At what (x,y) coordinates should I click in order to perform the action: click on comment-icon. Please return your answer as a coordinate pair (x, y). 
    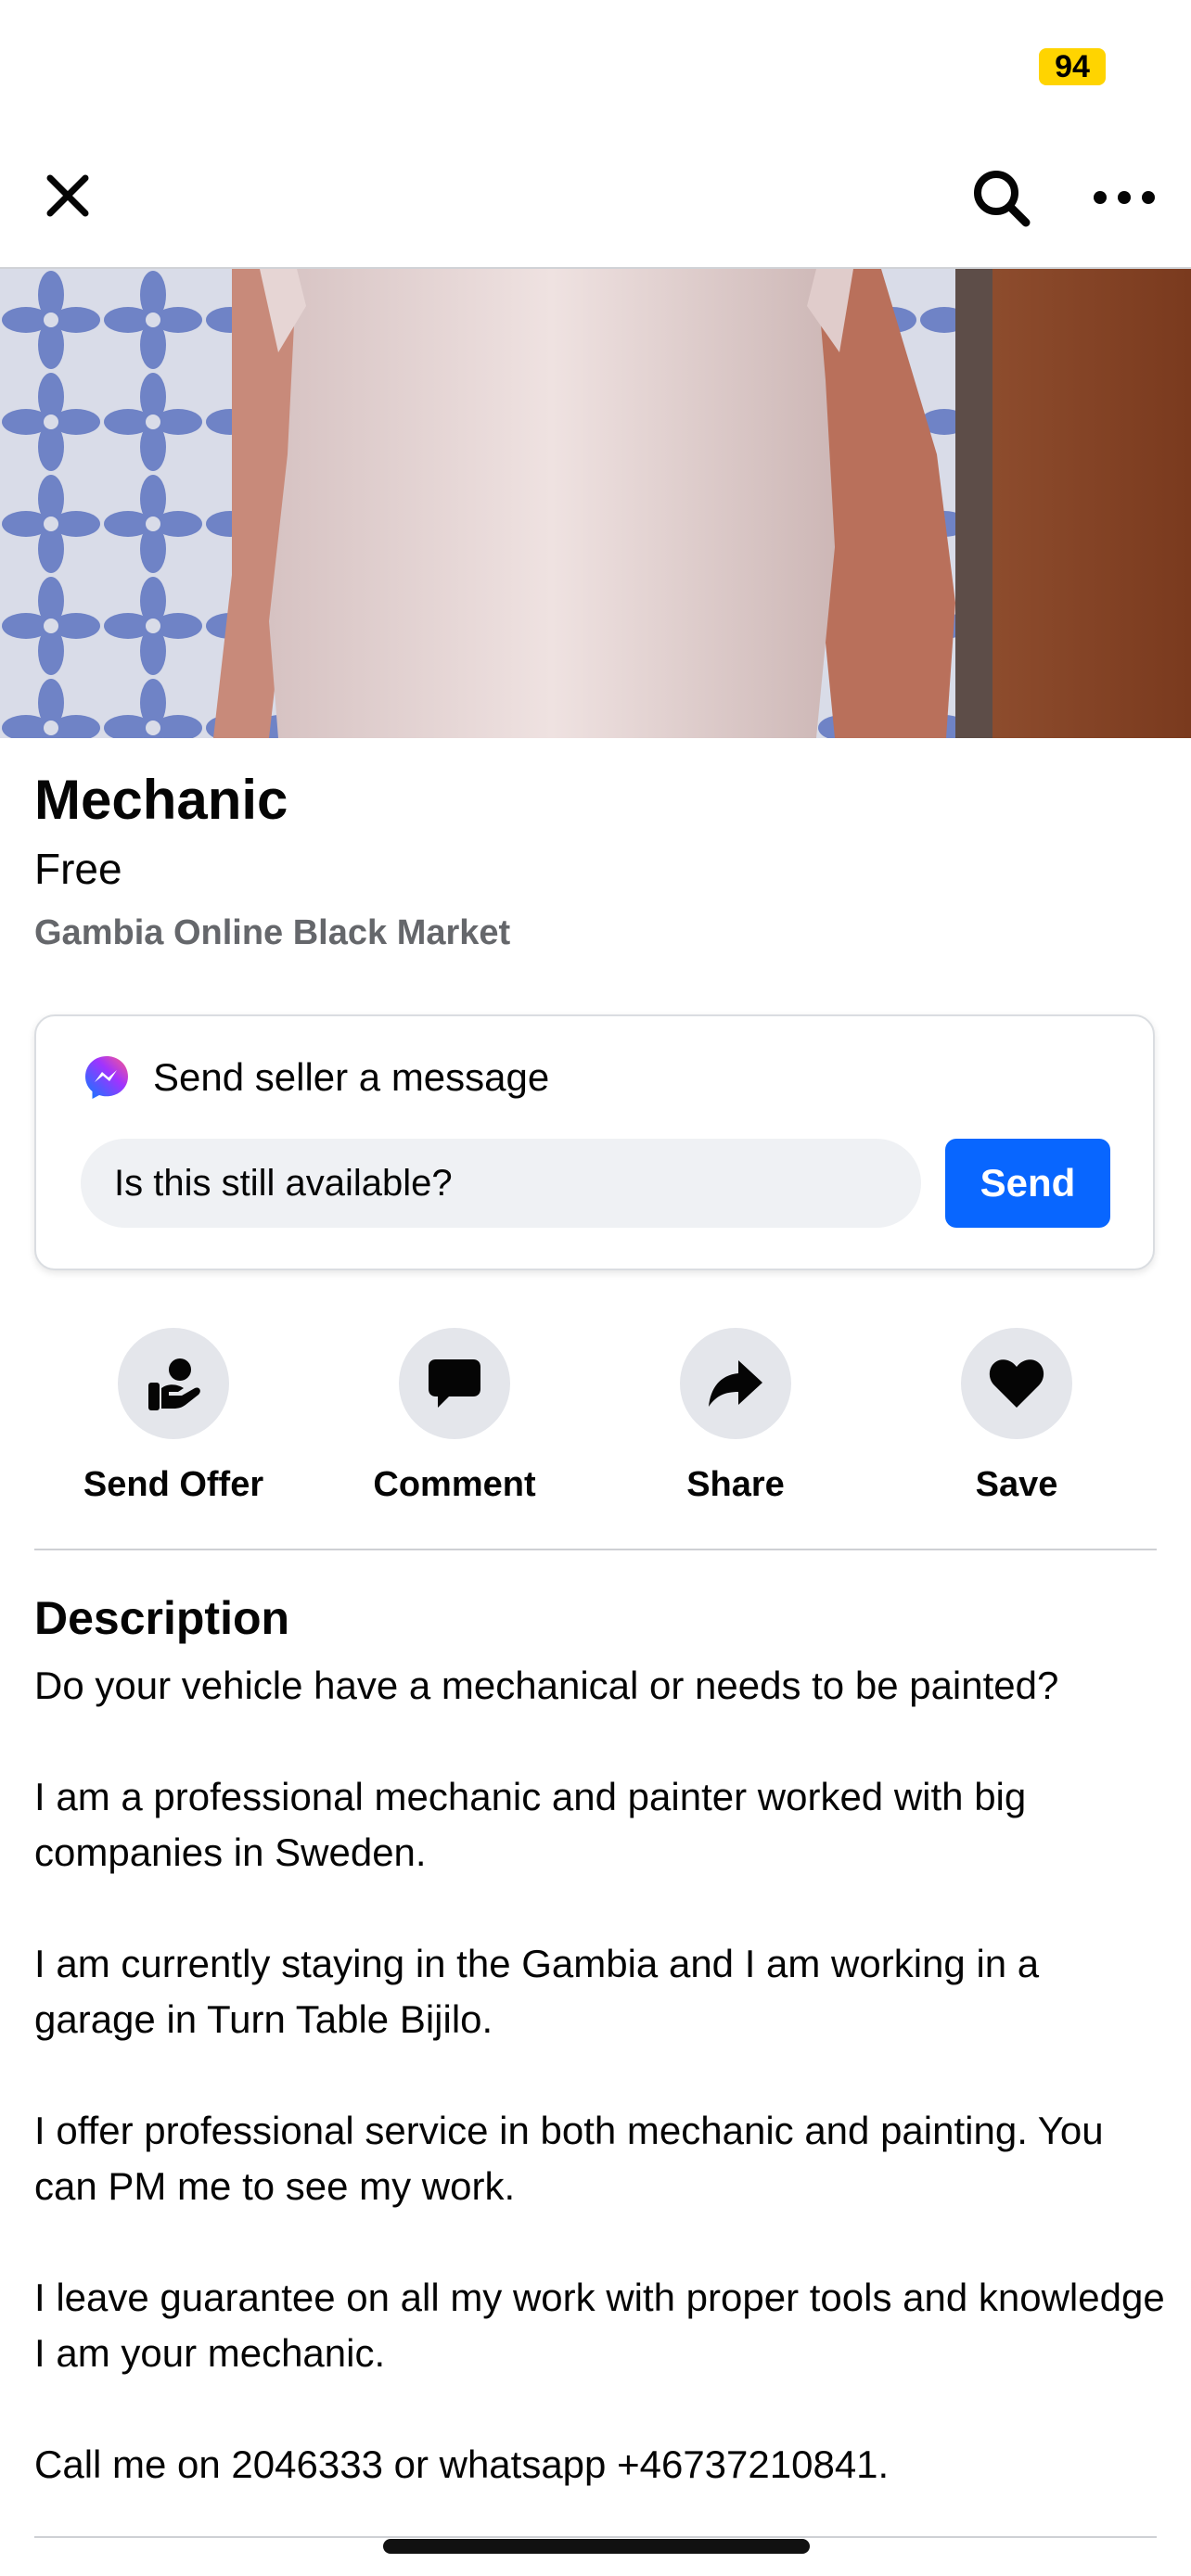
    Looking at the image, I should click on (454, 1384).